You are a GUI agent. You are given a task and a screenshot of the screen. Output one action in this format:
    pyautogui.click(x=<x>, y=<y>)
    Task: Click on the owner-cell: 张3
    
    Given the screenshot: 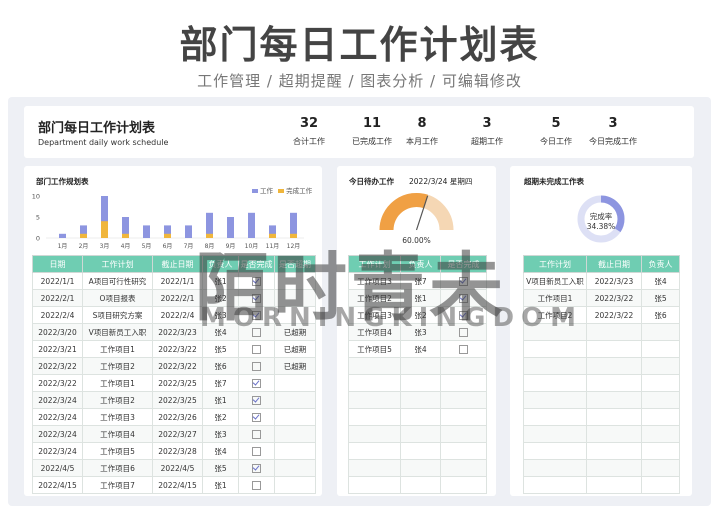 What is the action you would take?
    pyautogui.click(x=220, y=434)
    